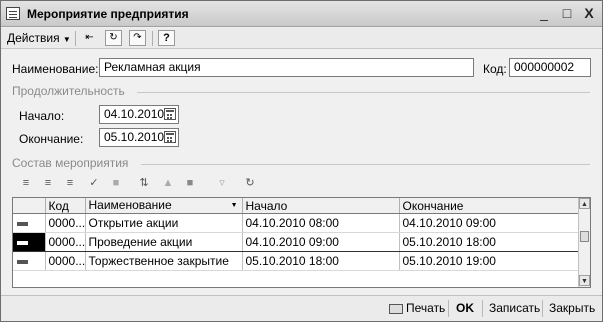 Image resolution: width=603 pixels, height=322 pixels. I want to click on filter-dropdown-icon: ■, so click(190, 183).